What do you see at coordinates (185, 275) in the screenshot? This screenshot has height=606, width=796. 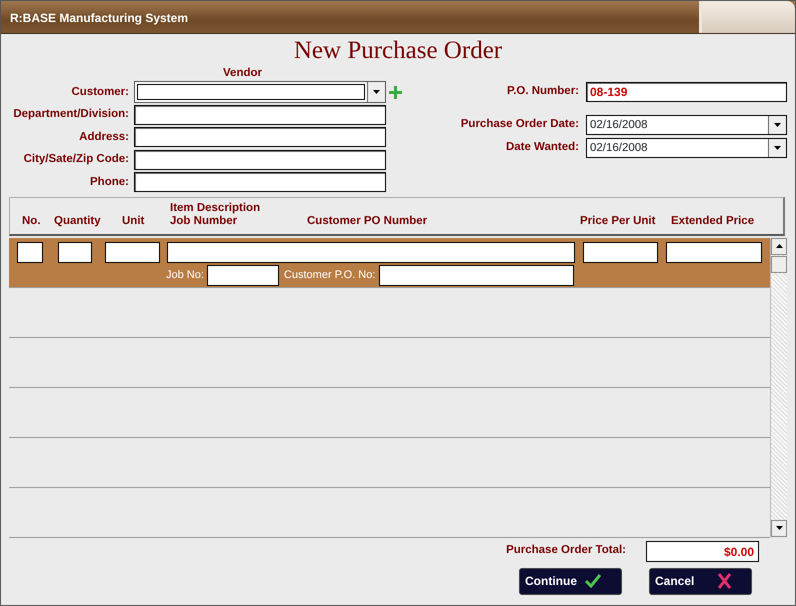 I see `field-label: Job No:` at bounding box center [185, 275].